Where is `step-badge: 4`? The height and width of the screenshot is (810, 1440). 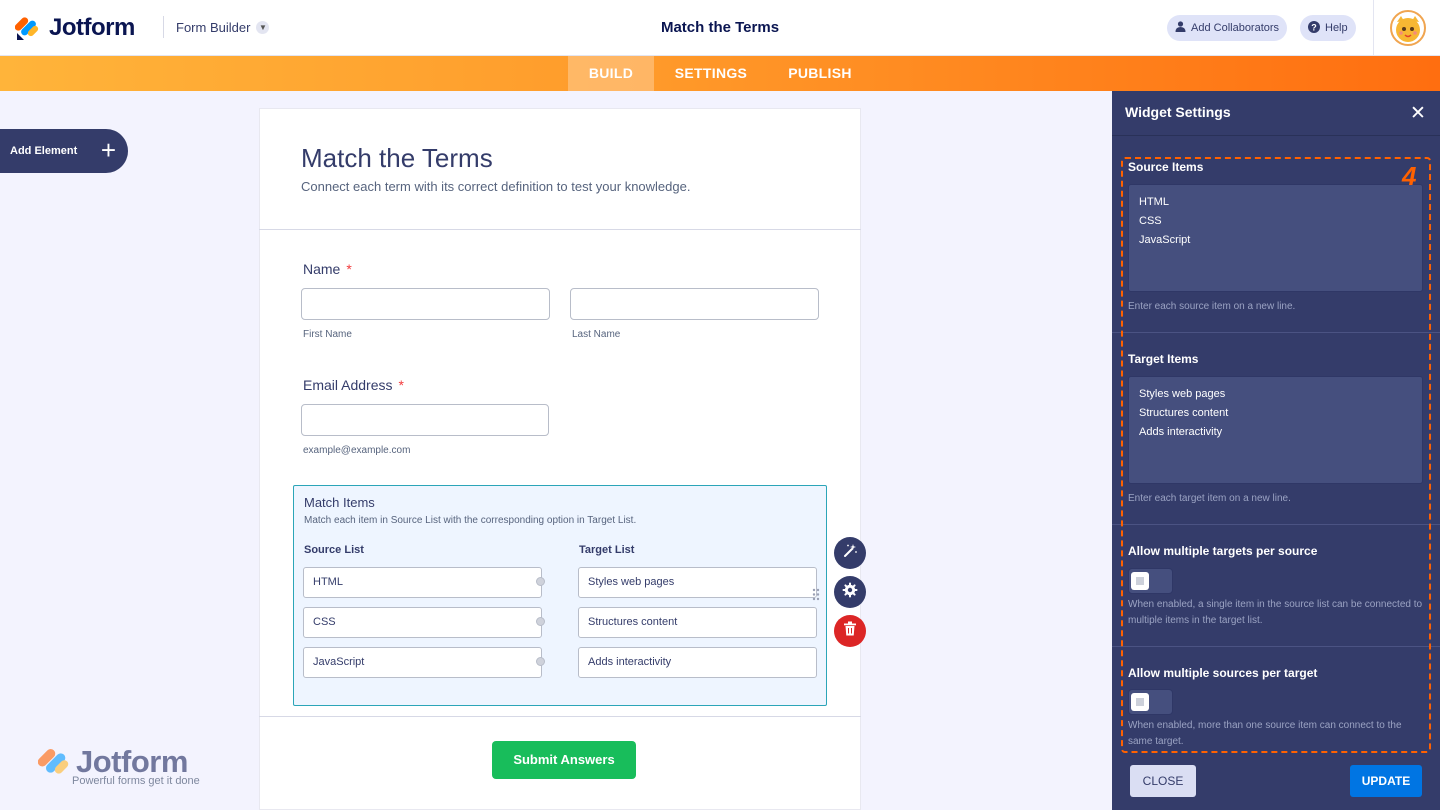
step-badge: 4 is located at coordinates (1409, 176).